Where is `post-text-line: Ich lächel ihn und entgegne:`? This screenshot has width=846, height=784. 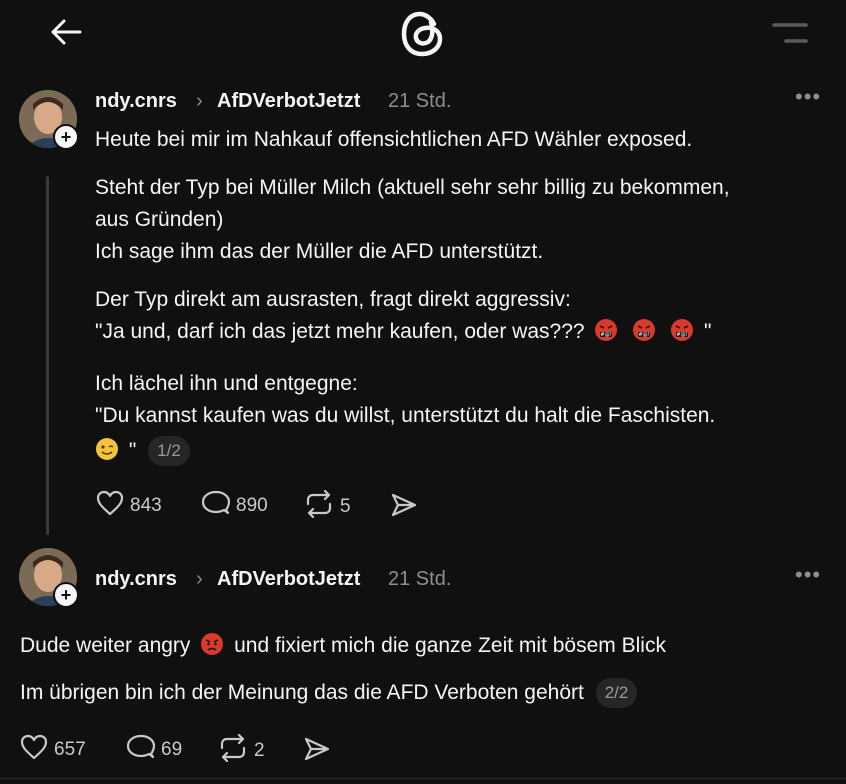 post-text-line: Ich lächel ihn und entgegne: is located at coordinates (226, 383).